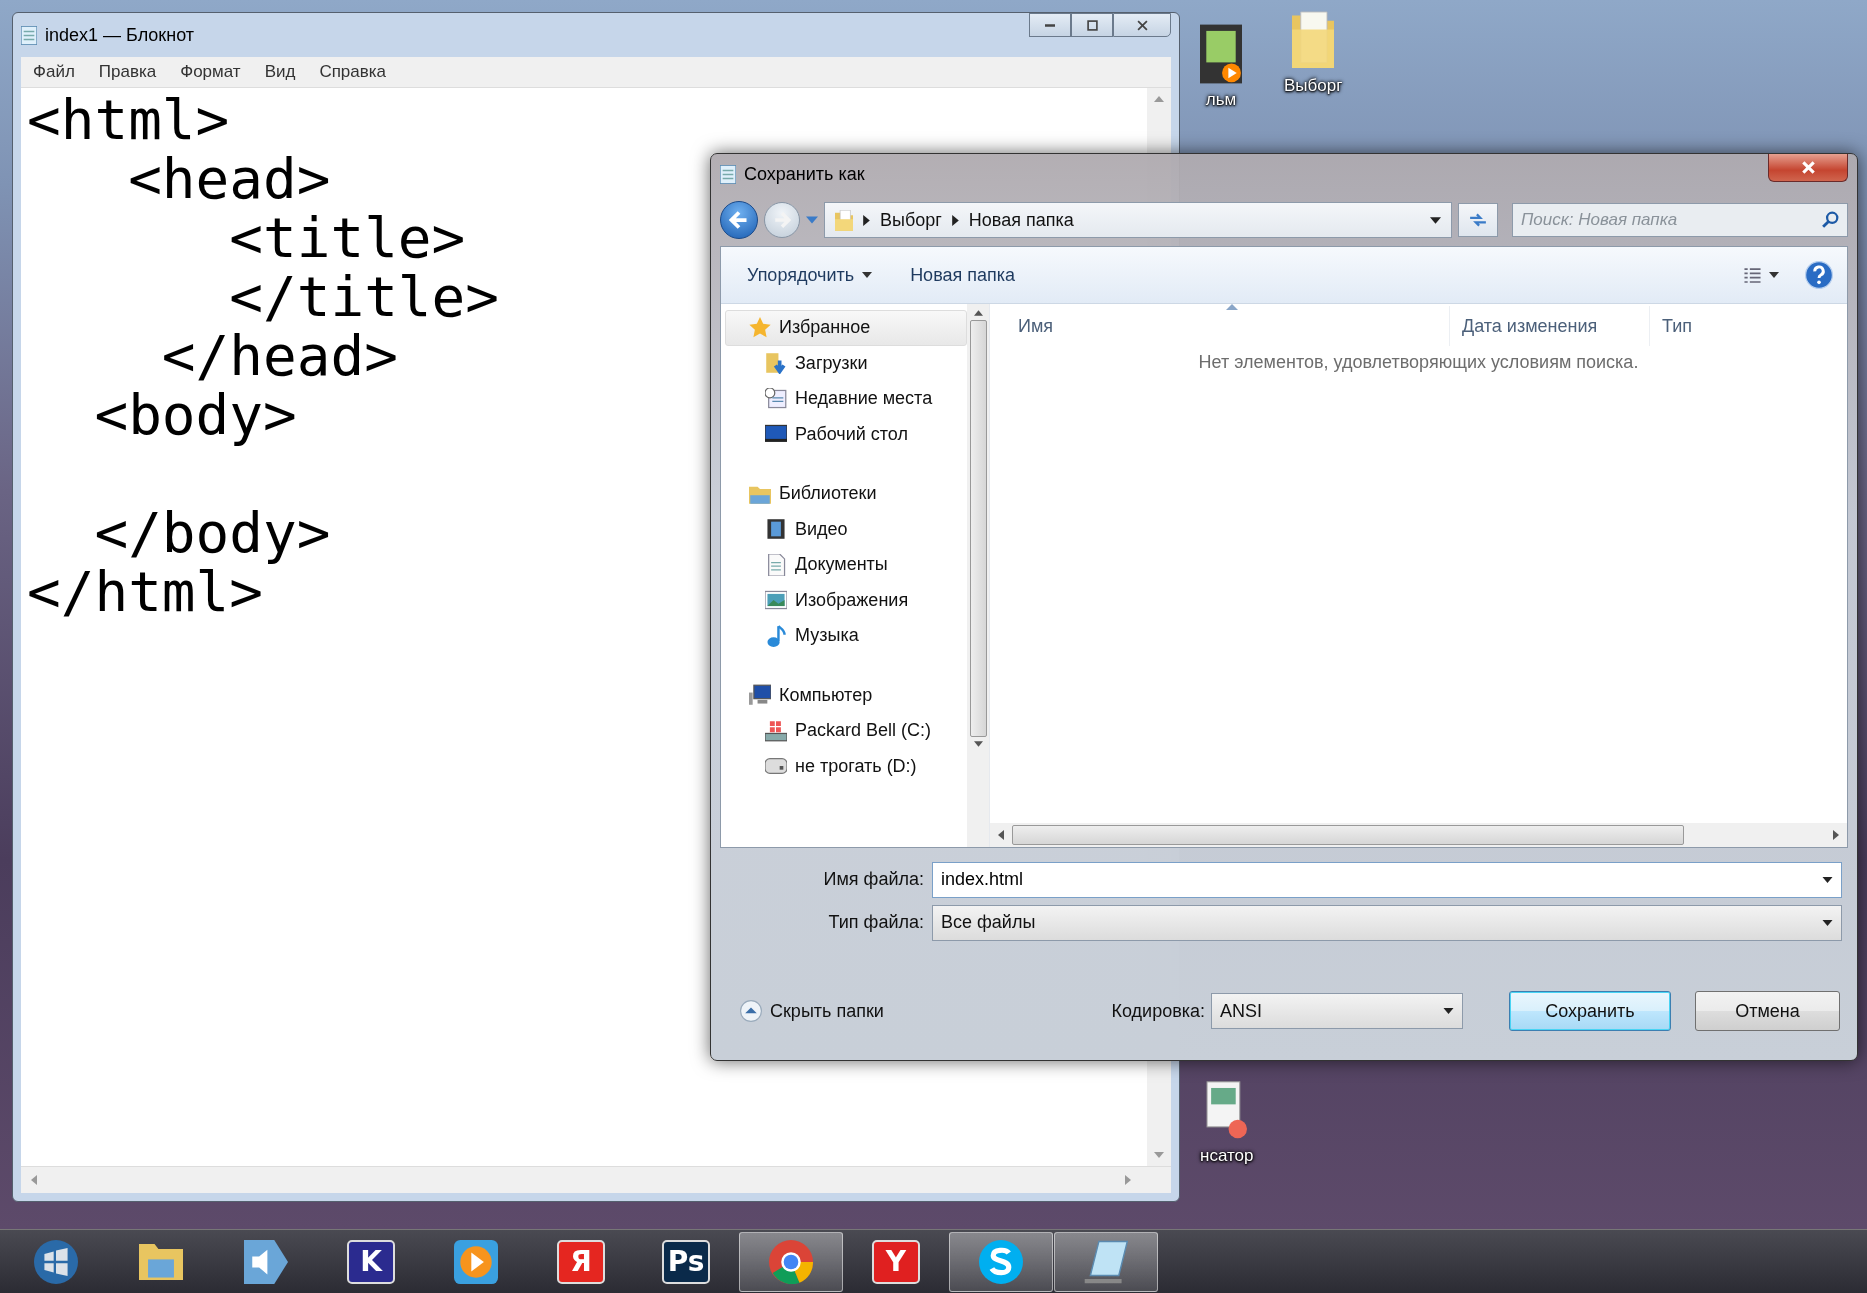  I want to click on scroll-right-icon, so click(1836, 835).